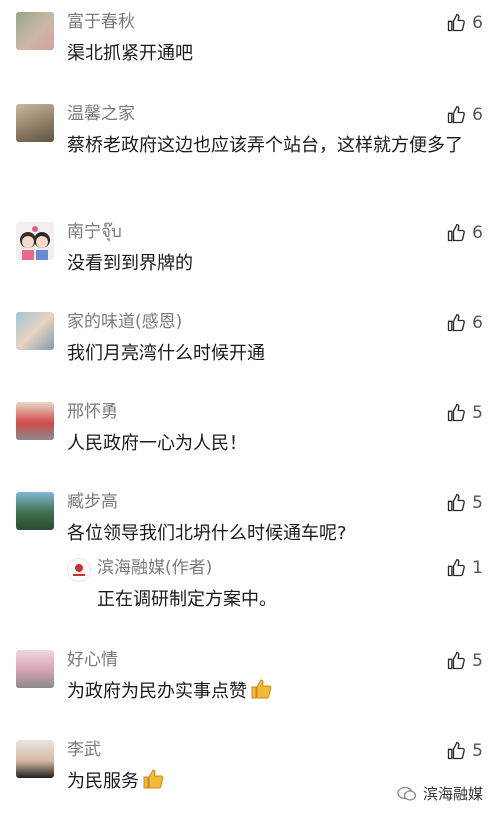  I want to click on comment-username: 好心情, so click(92, 660).